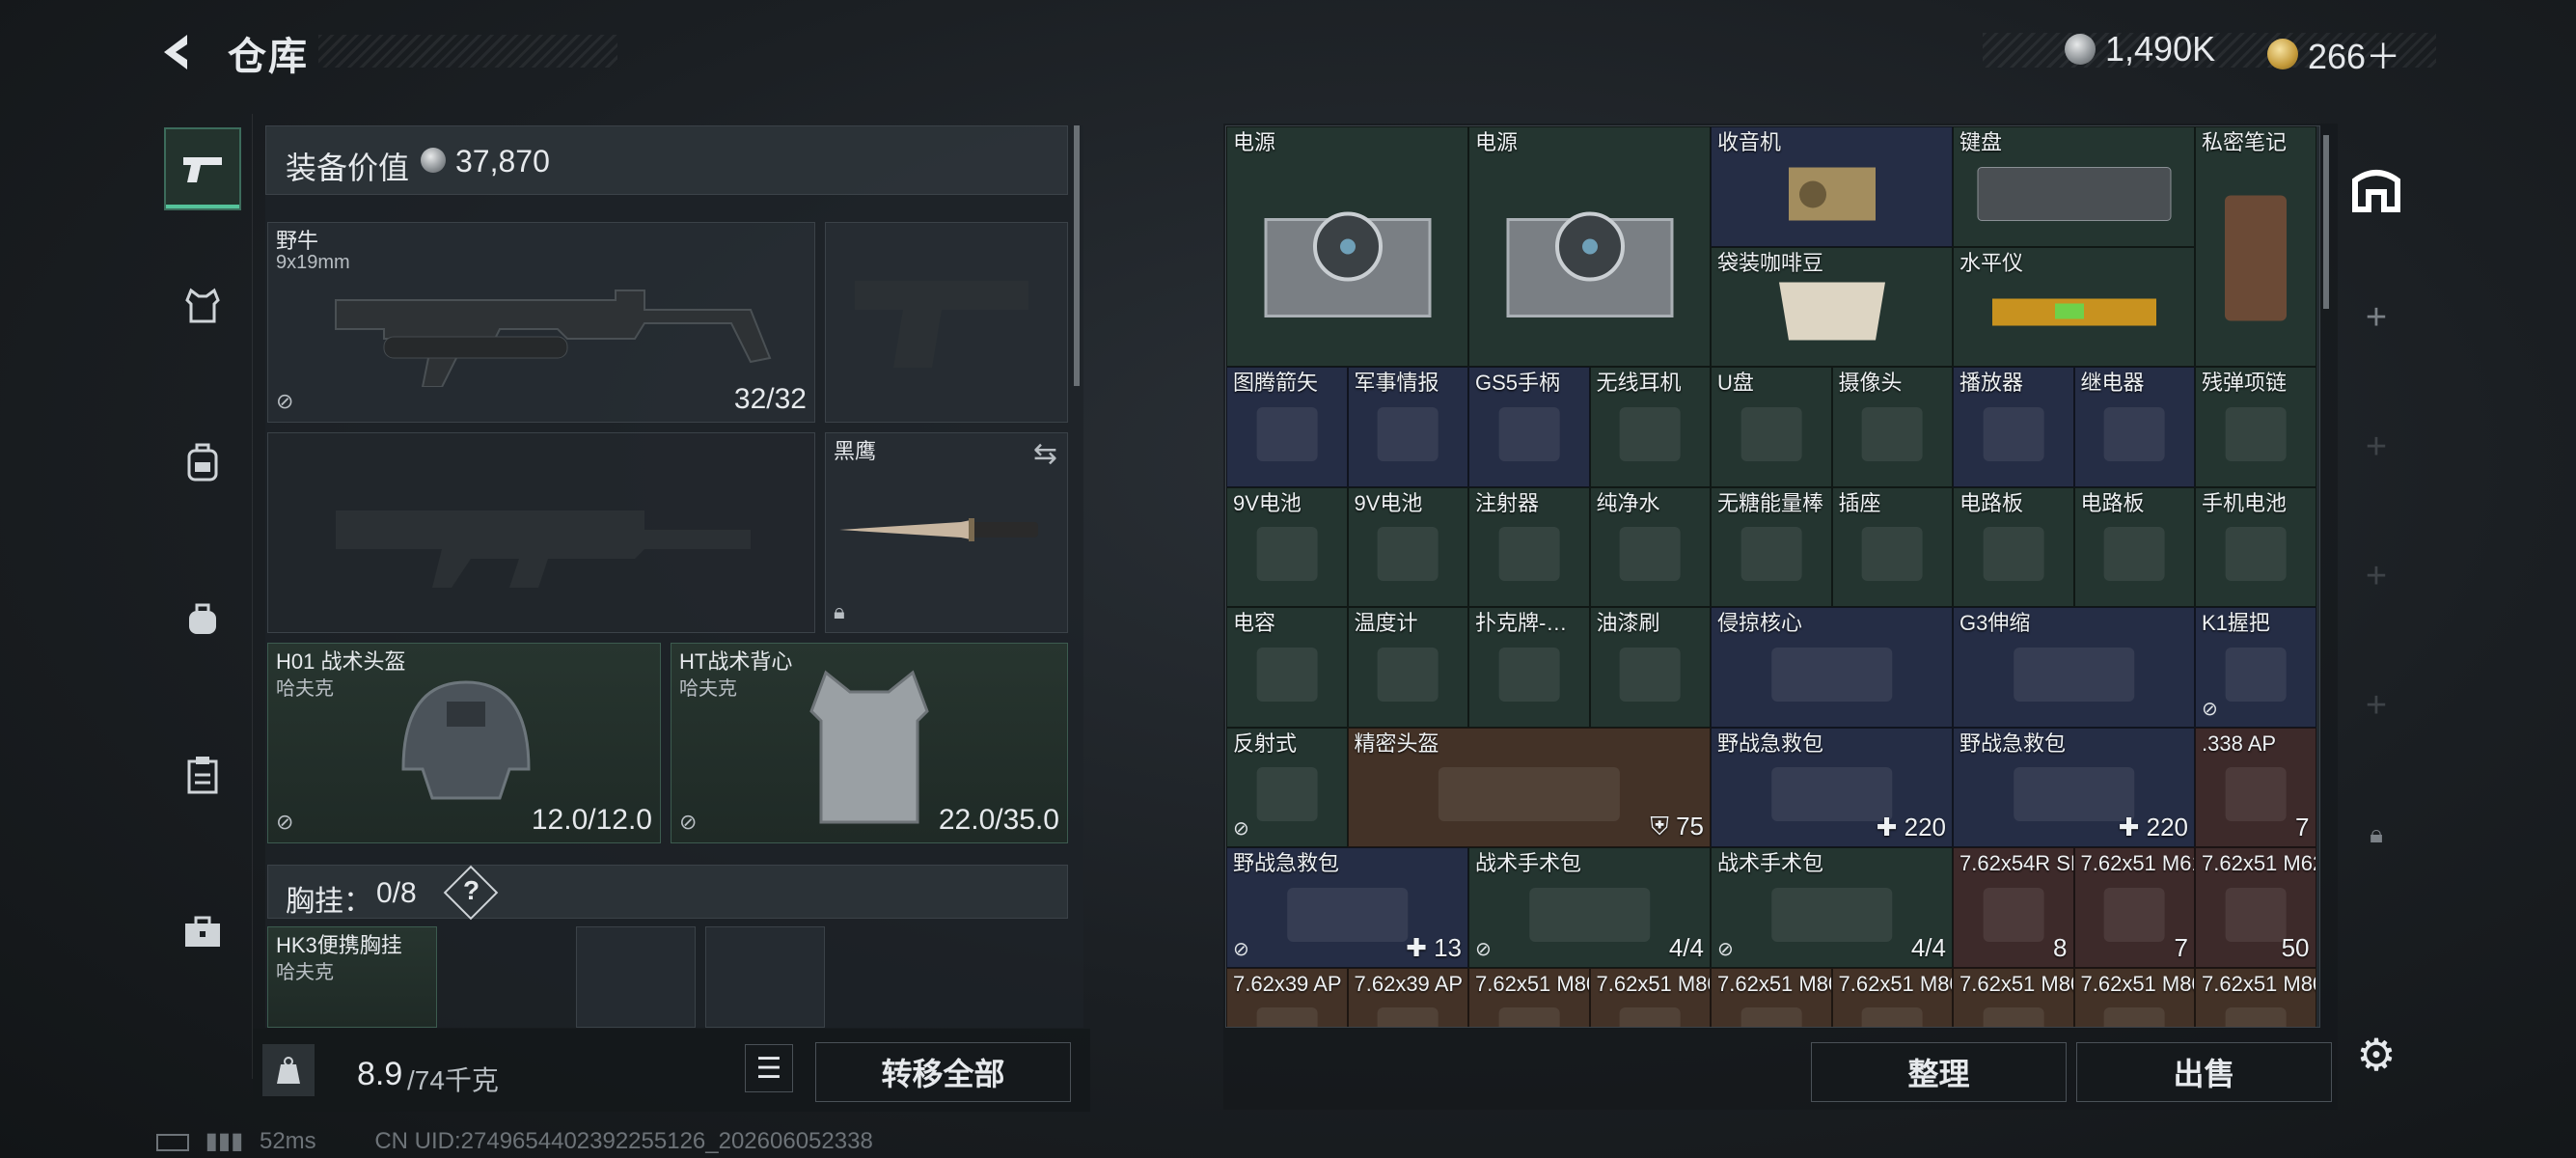  I want to click on transfer-all-button: 转移全部, so click(943, 1072).